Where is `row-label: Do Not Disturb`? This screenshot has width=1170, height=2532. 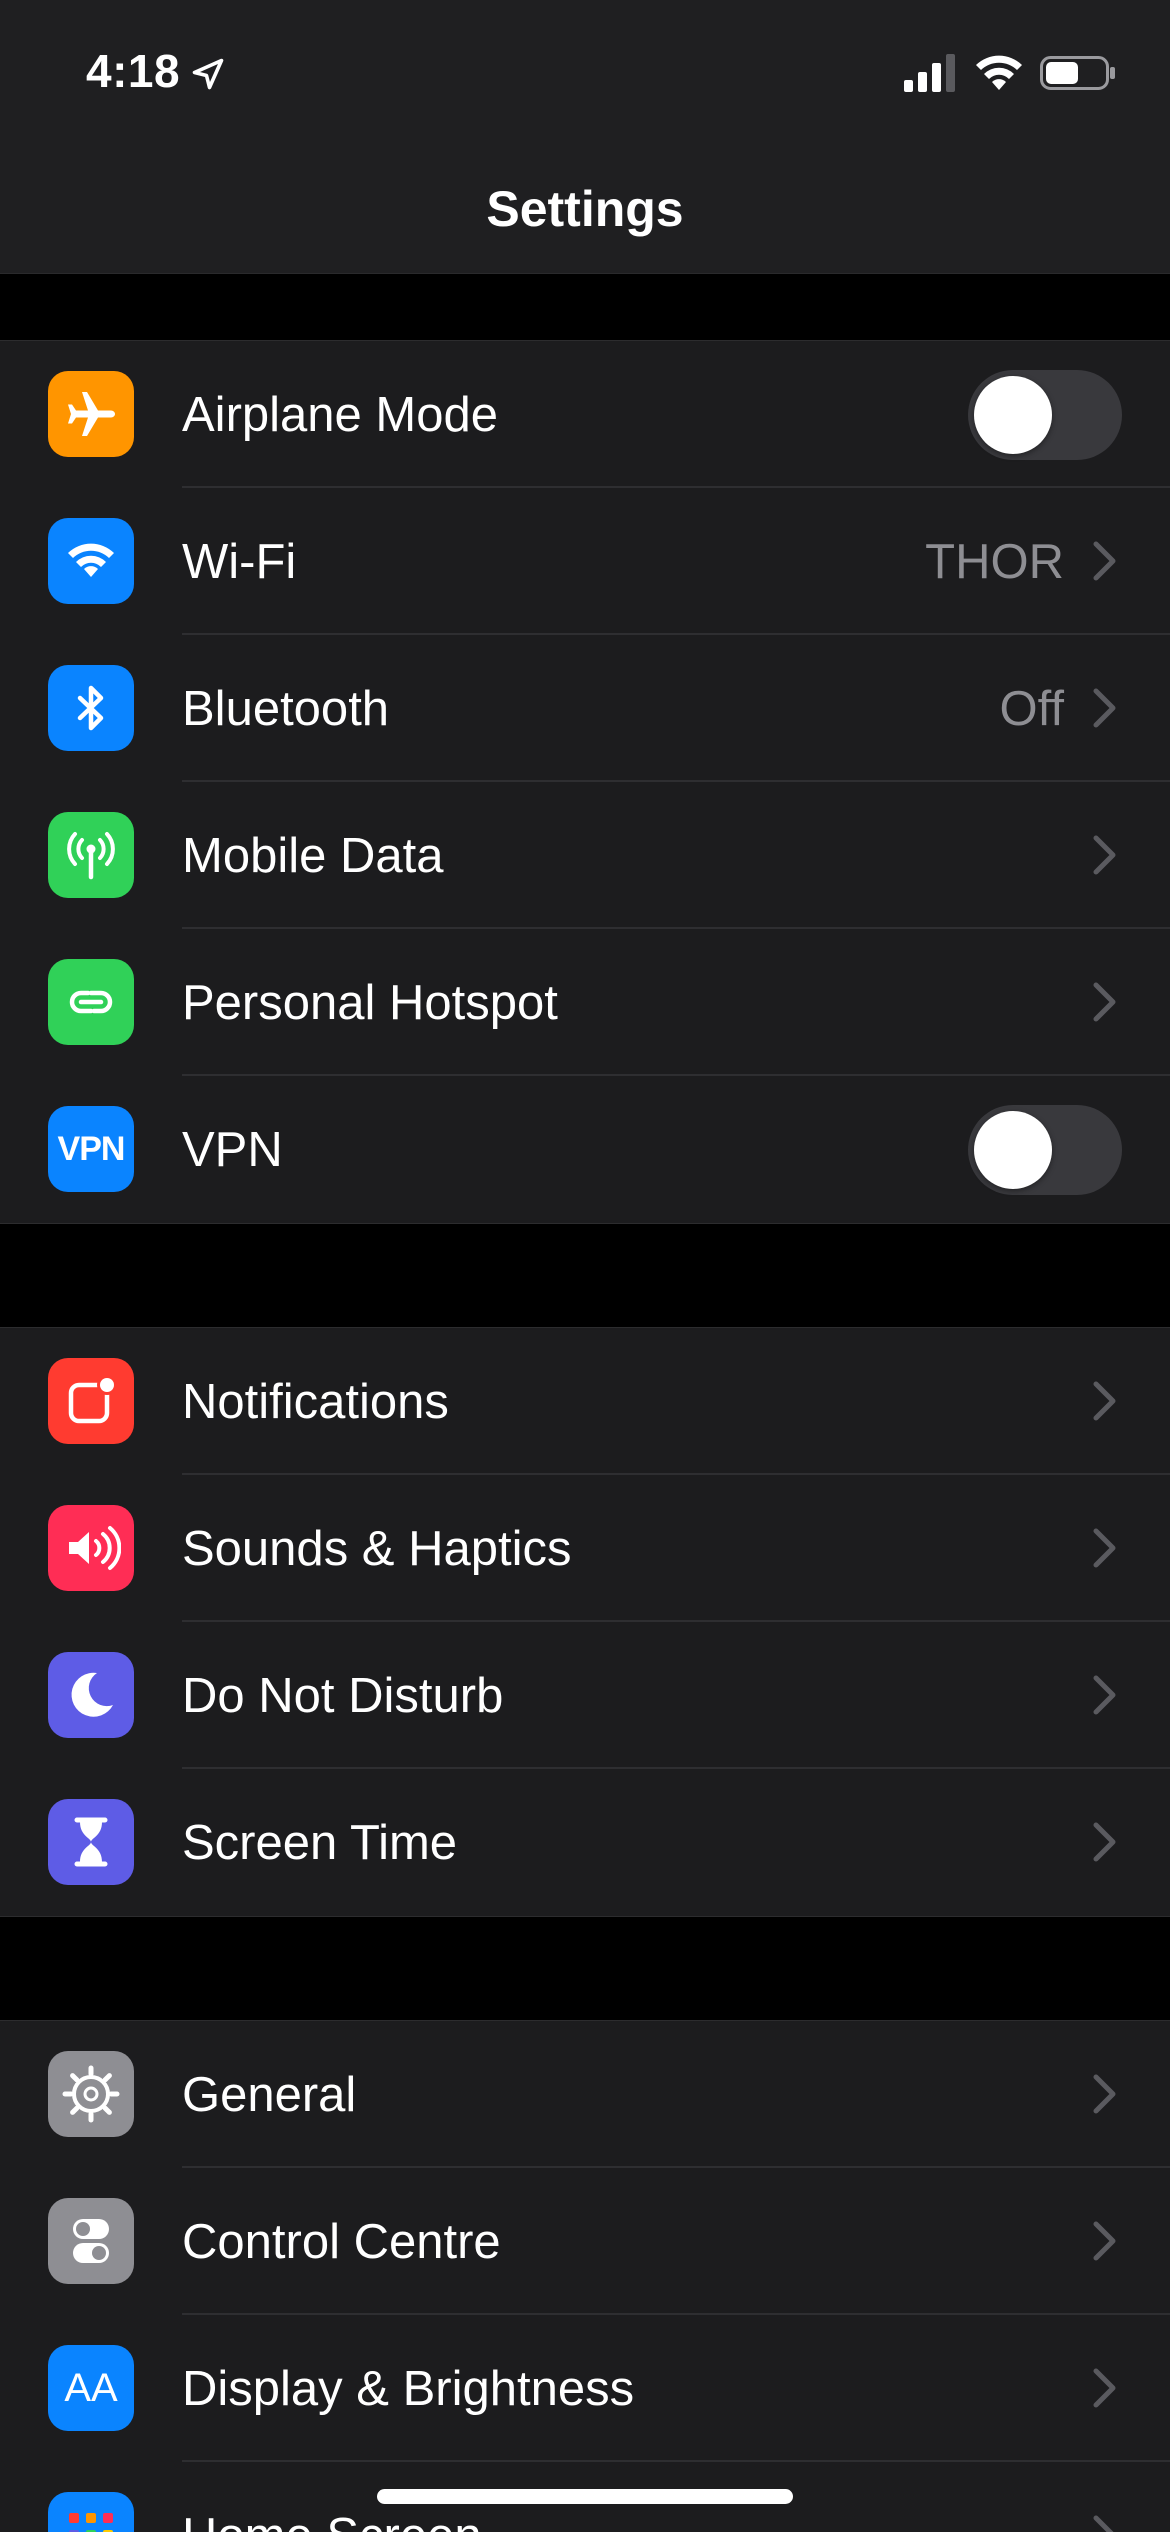
row-label: Do Not Disturb is located at coordinates (343, 1696).